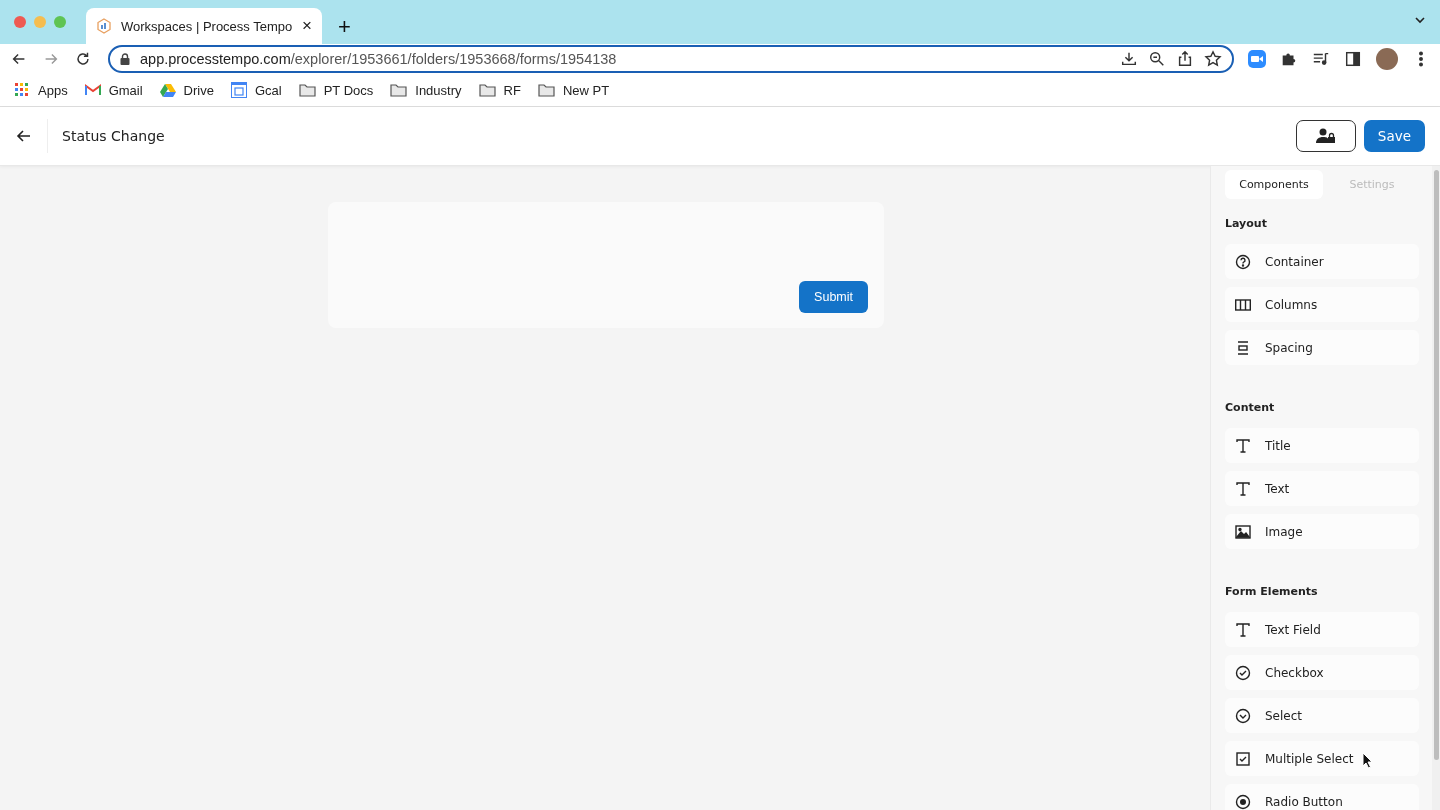 The width and height of the screenshot is (1440, 810). What do you see at coordinates (1387, 59) in the screenshot?
I see `avatar-circle` at bounding box center [1387, 59].